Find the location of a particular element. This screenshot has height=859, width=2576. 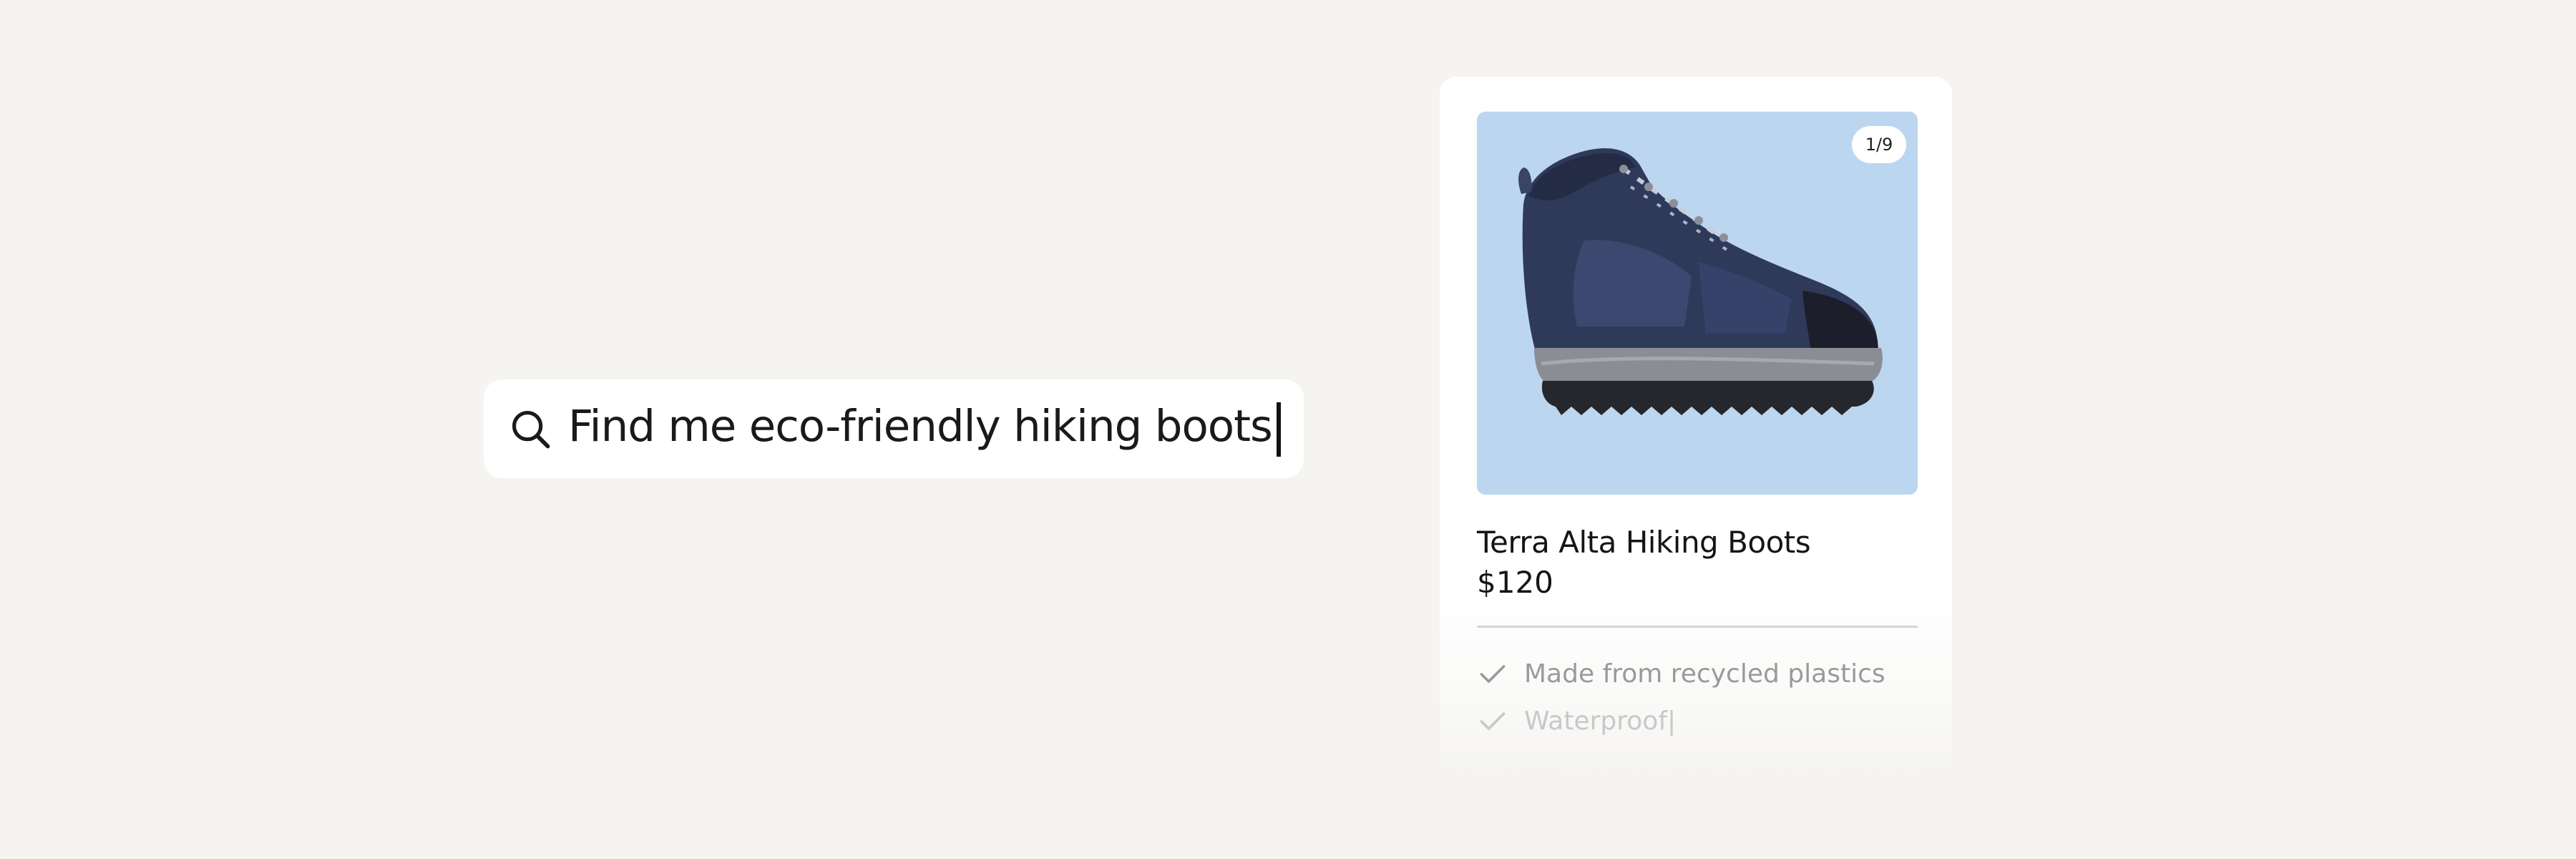

search-input: Find me eco-friendly hiking boots is located at coordinates (924, 429).